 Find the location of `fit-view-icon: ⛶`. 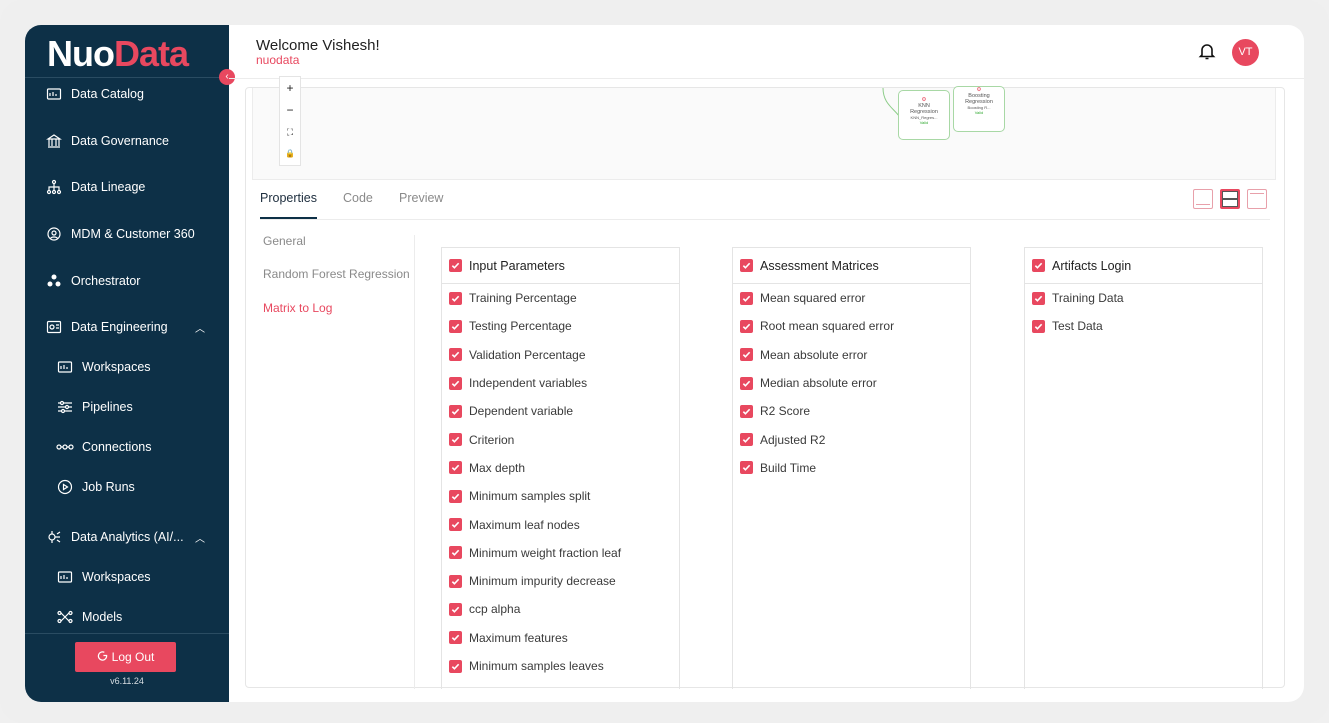

fit-view-icon: ⛶ is located at coordinates (290, 132).